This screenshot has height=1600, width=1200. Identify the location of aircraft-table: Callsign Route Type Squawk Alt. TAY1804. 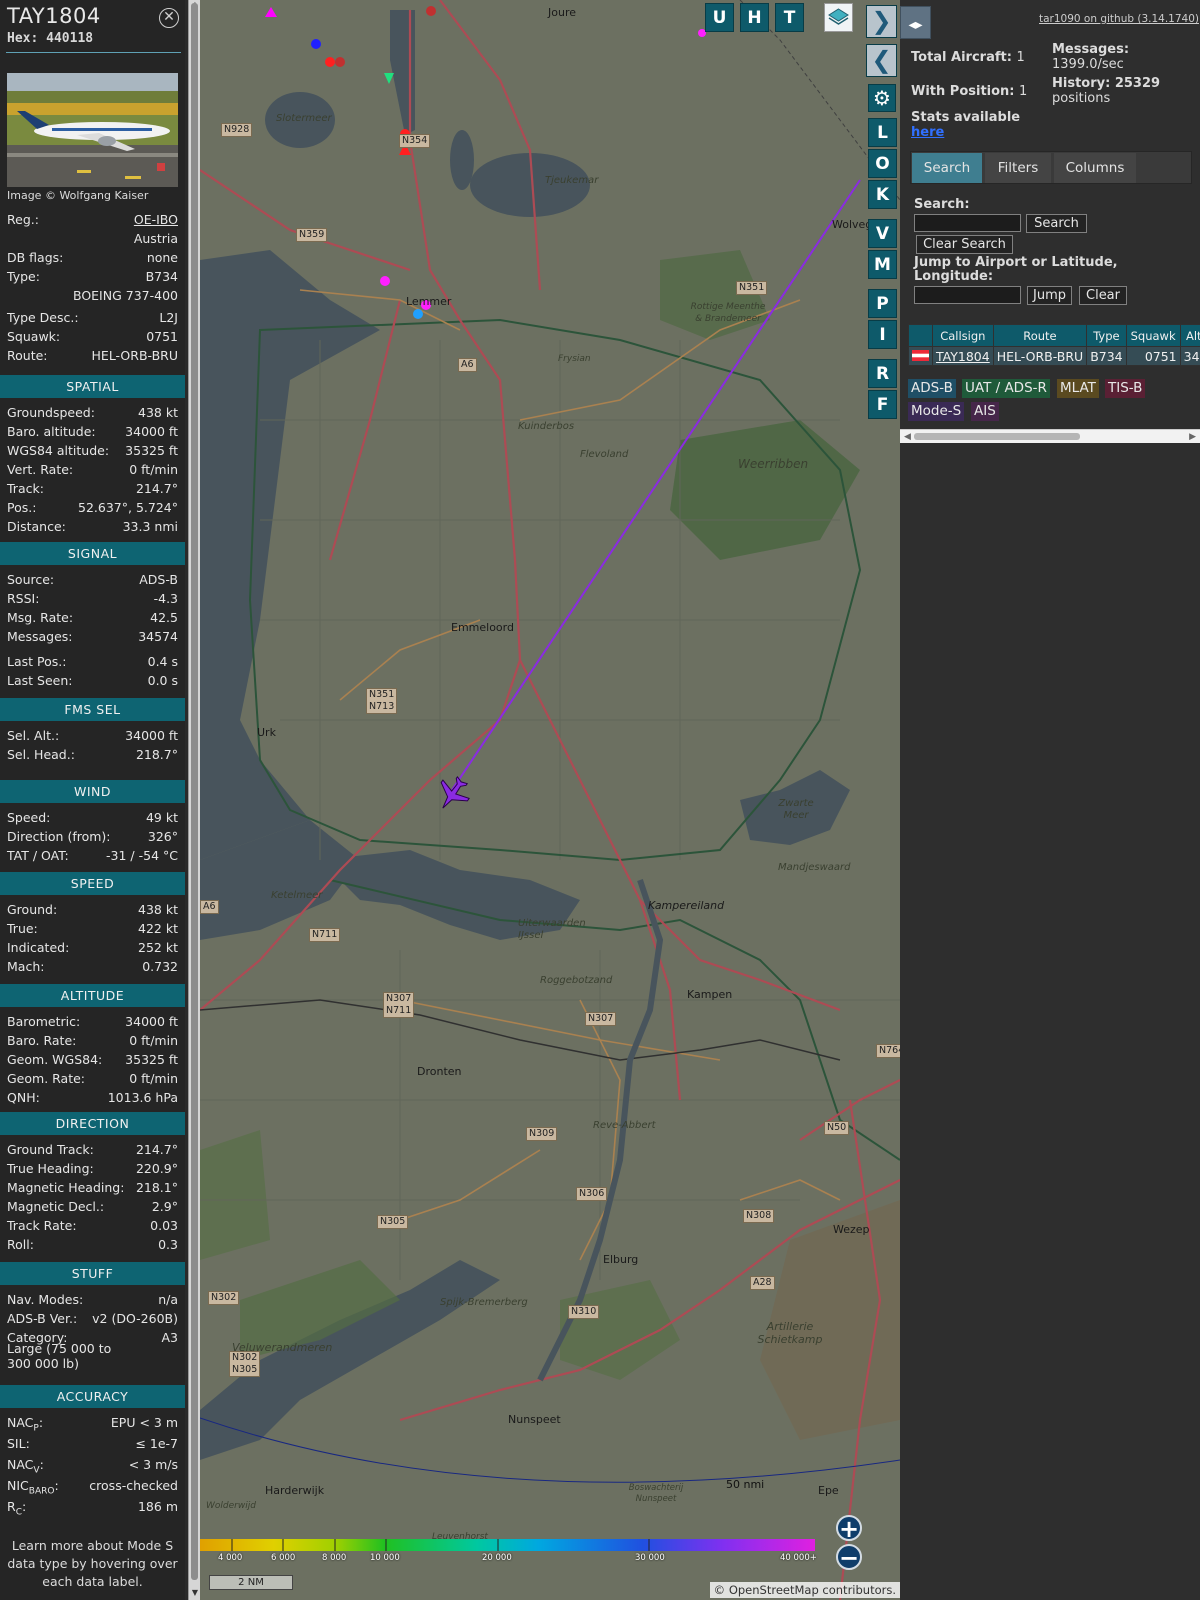
(1054, 345).